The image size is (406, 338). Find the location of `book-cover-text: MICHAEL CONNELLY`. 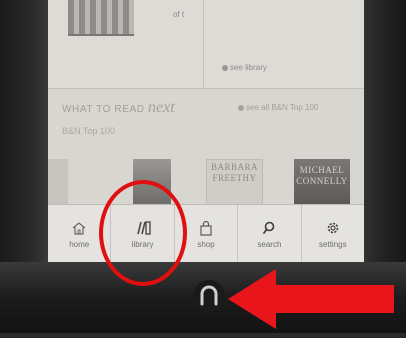

book-cover-text: MICHAEL CONNELLY is located at coordinates (322, 175).